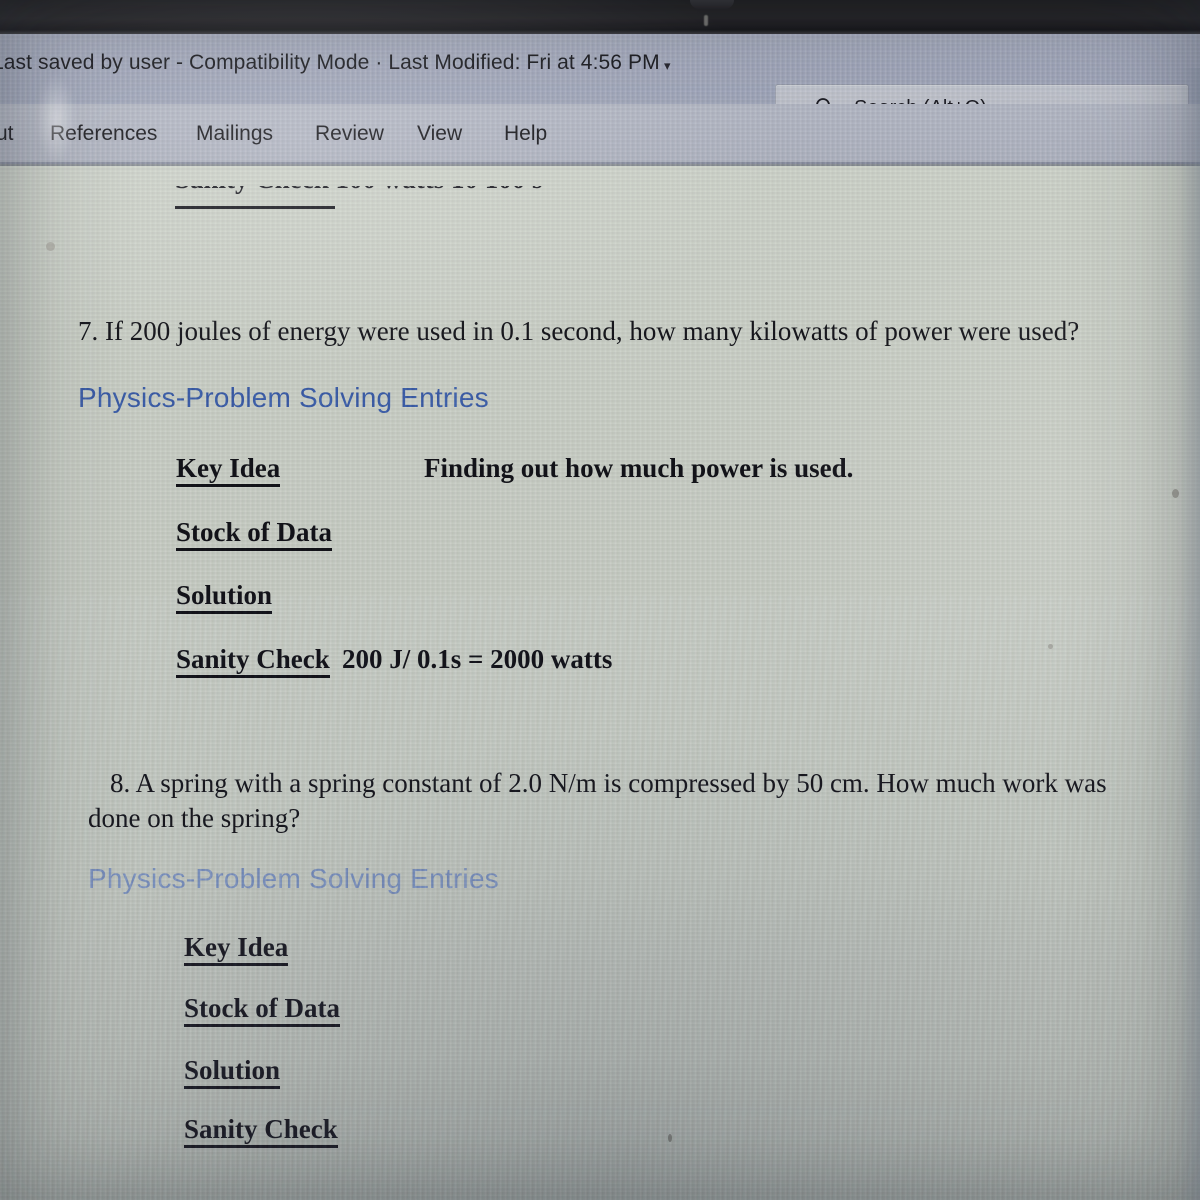  What do you see at coordinates (103, 134) in the screenshot?
I see `tab-references: References` at bounding box center [103, 134].